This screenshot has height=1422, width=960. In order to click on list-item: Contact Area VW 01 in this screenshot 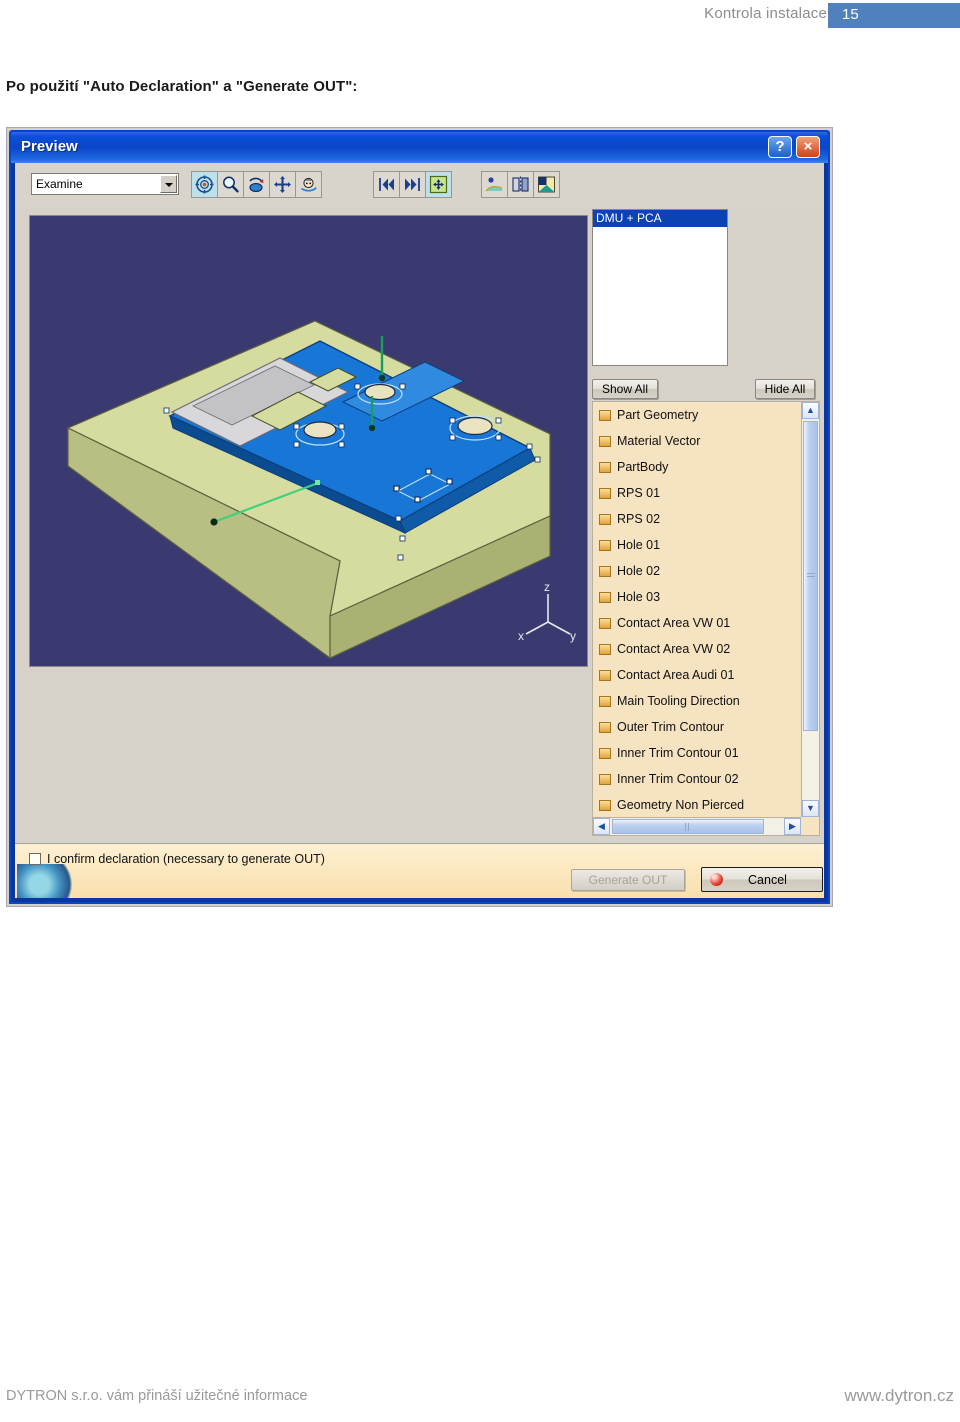, I will do `click(697, 623)`.